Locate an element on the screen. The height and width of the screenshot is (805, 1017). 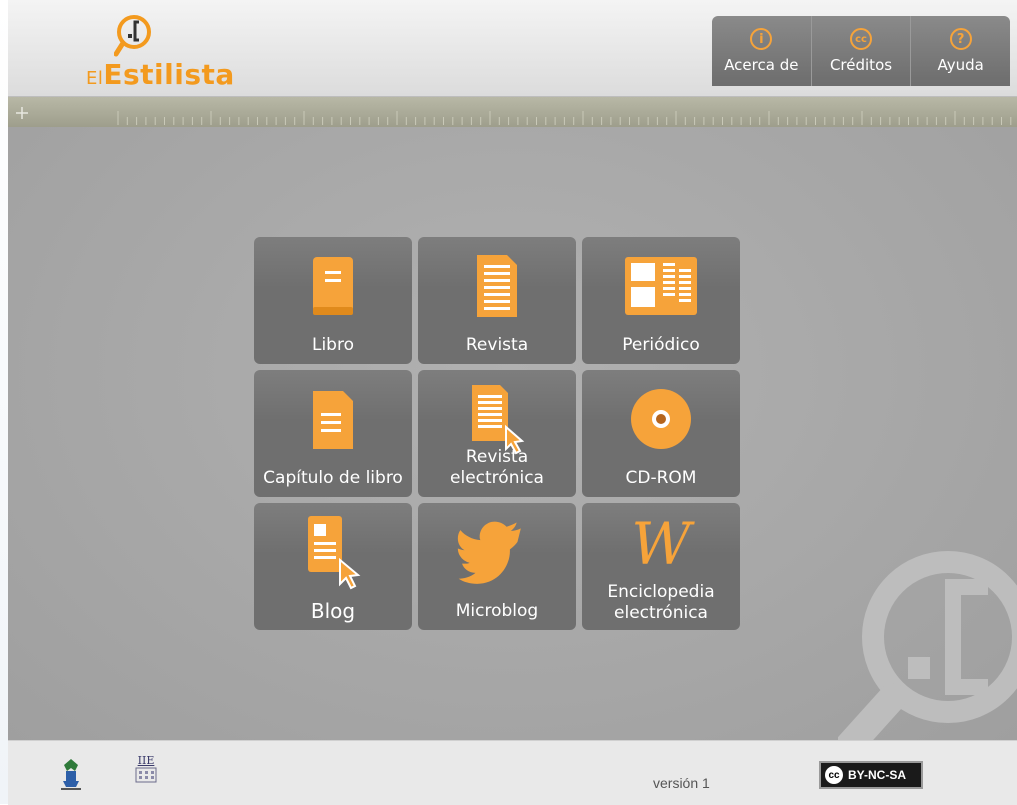
top-nav: i Acerca de cc Créditos ? Ayuda is located at coordinates (861, 51).